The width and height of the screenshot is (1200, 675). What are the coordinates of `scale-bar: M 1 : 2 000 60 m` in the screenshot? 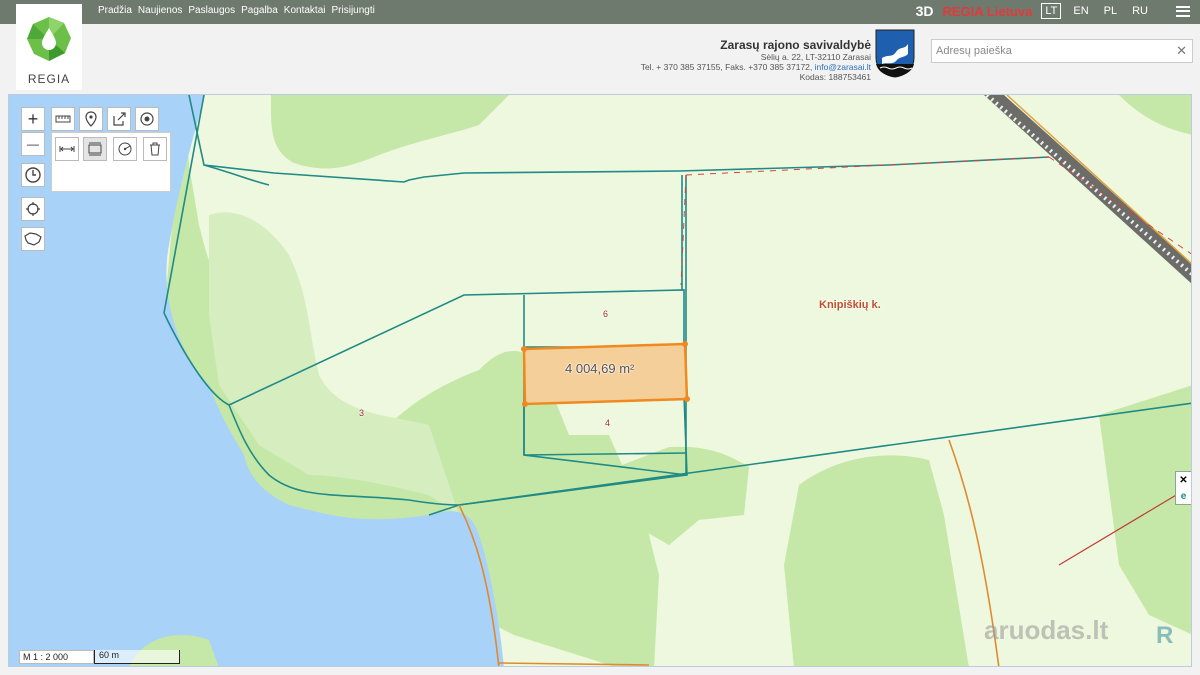 It's located at (99, 657).